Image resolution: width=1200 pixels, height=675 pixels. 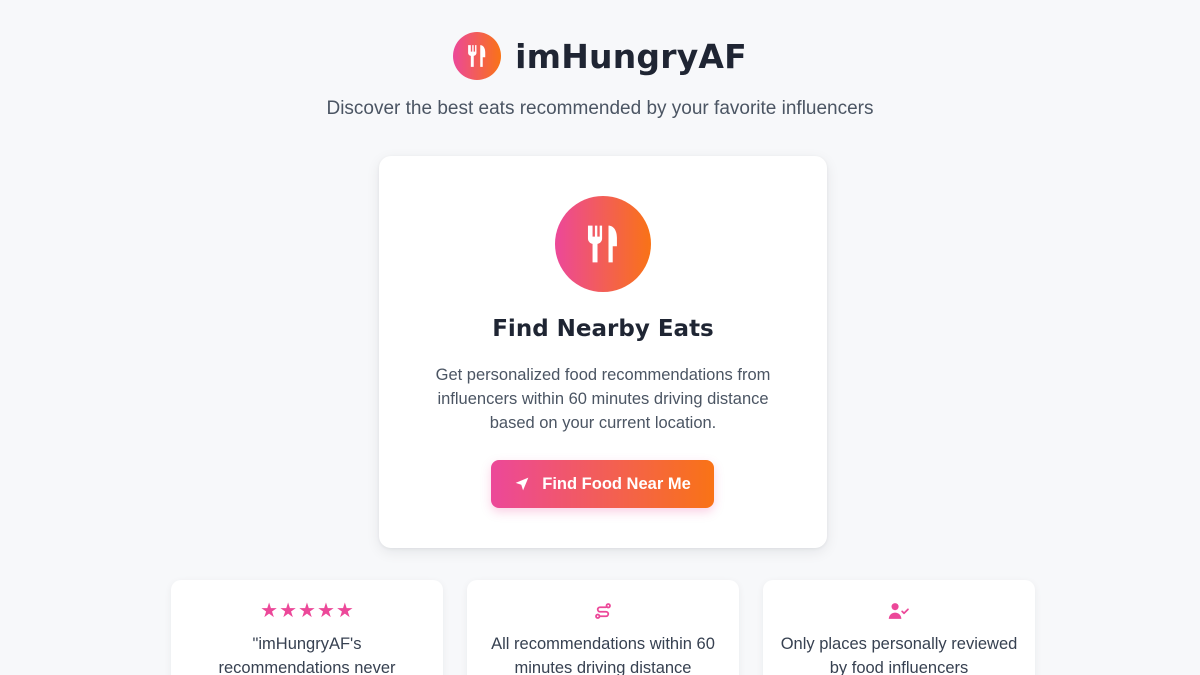 What do you see at coordinates (307, 655) in the screenshot?
I see `feature-text: "imHungryAF's recommendations never` at bounding box center [307, 655].